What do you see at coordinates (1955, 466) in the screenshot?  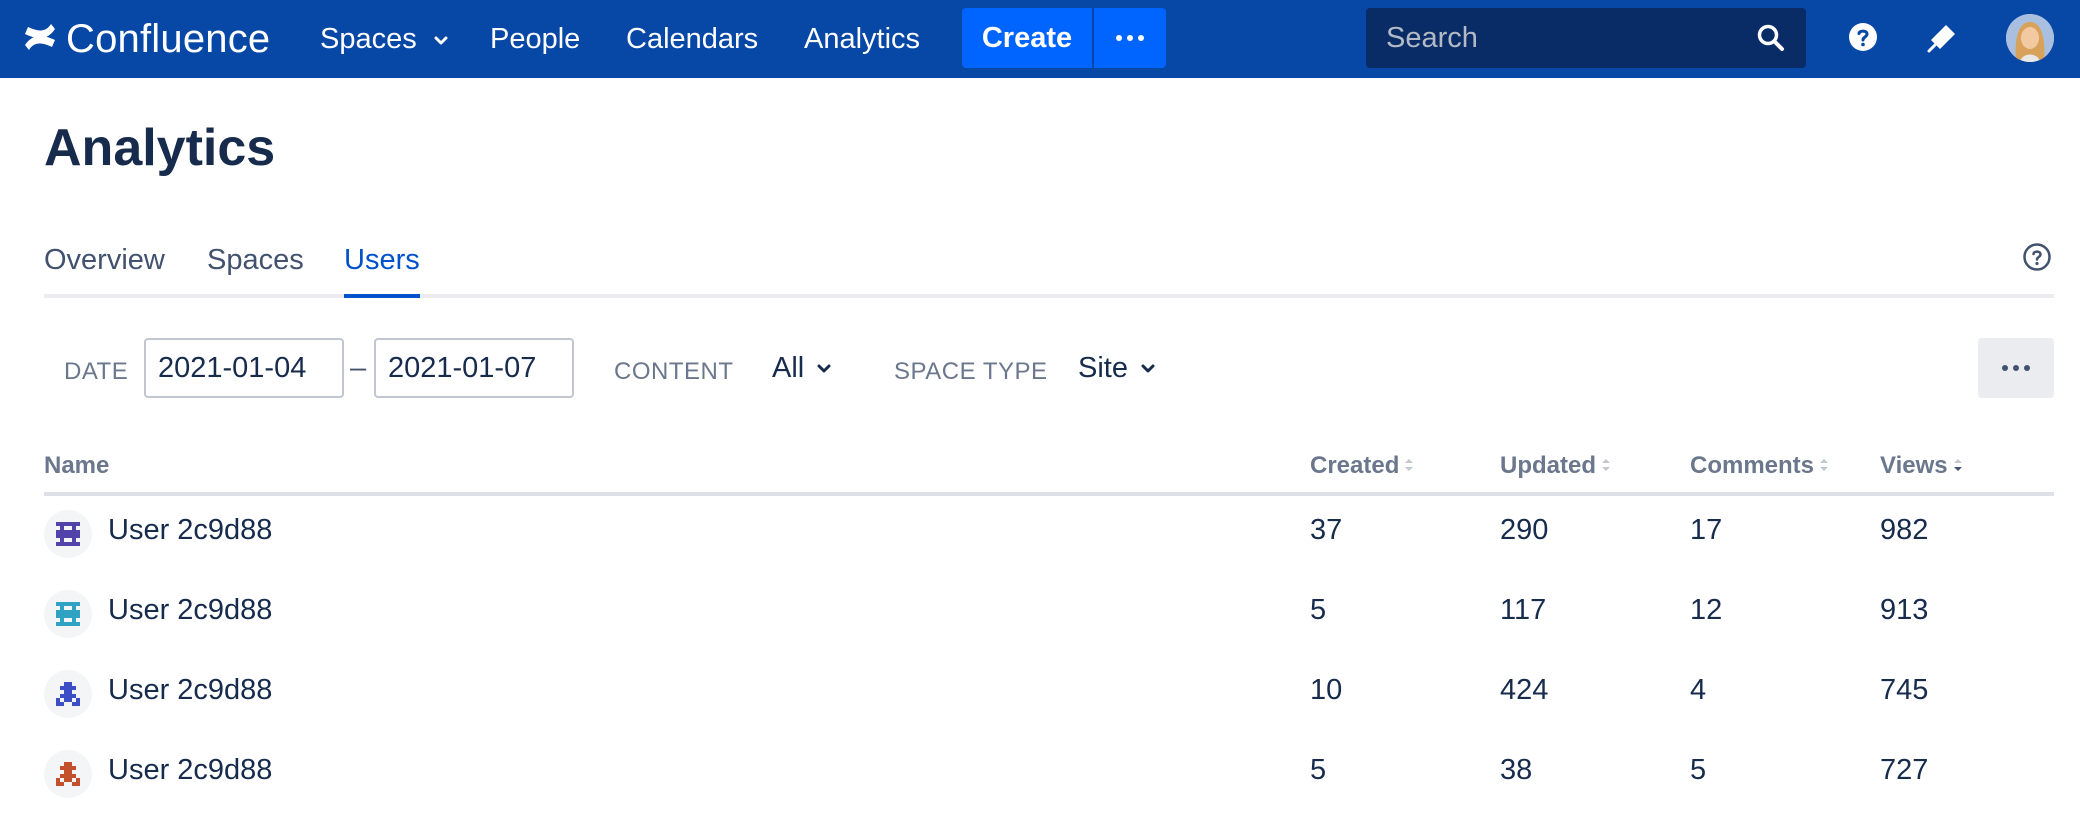 I see `sort-desc-icon` at bounding box center [1955, 466].